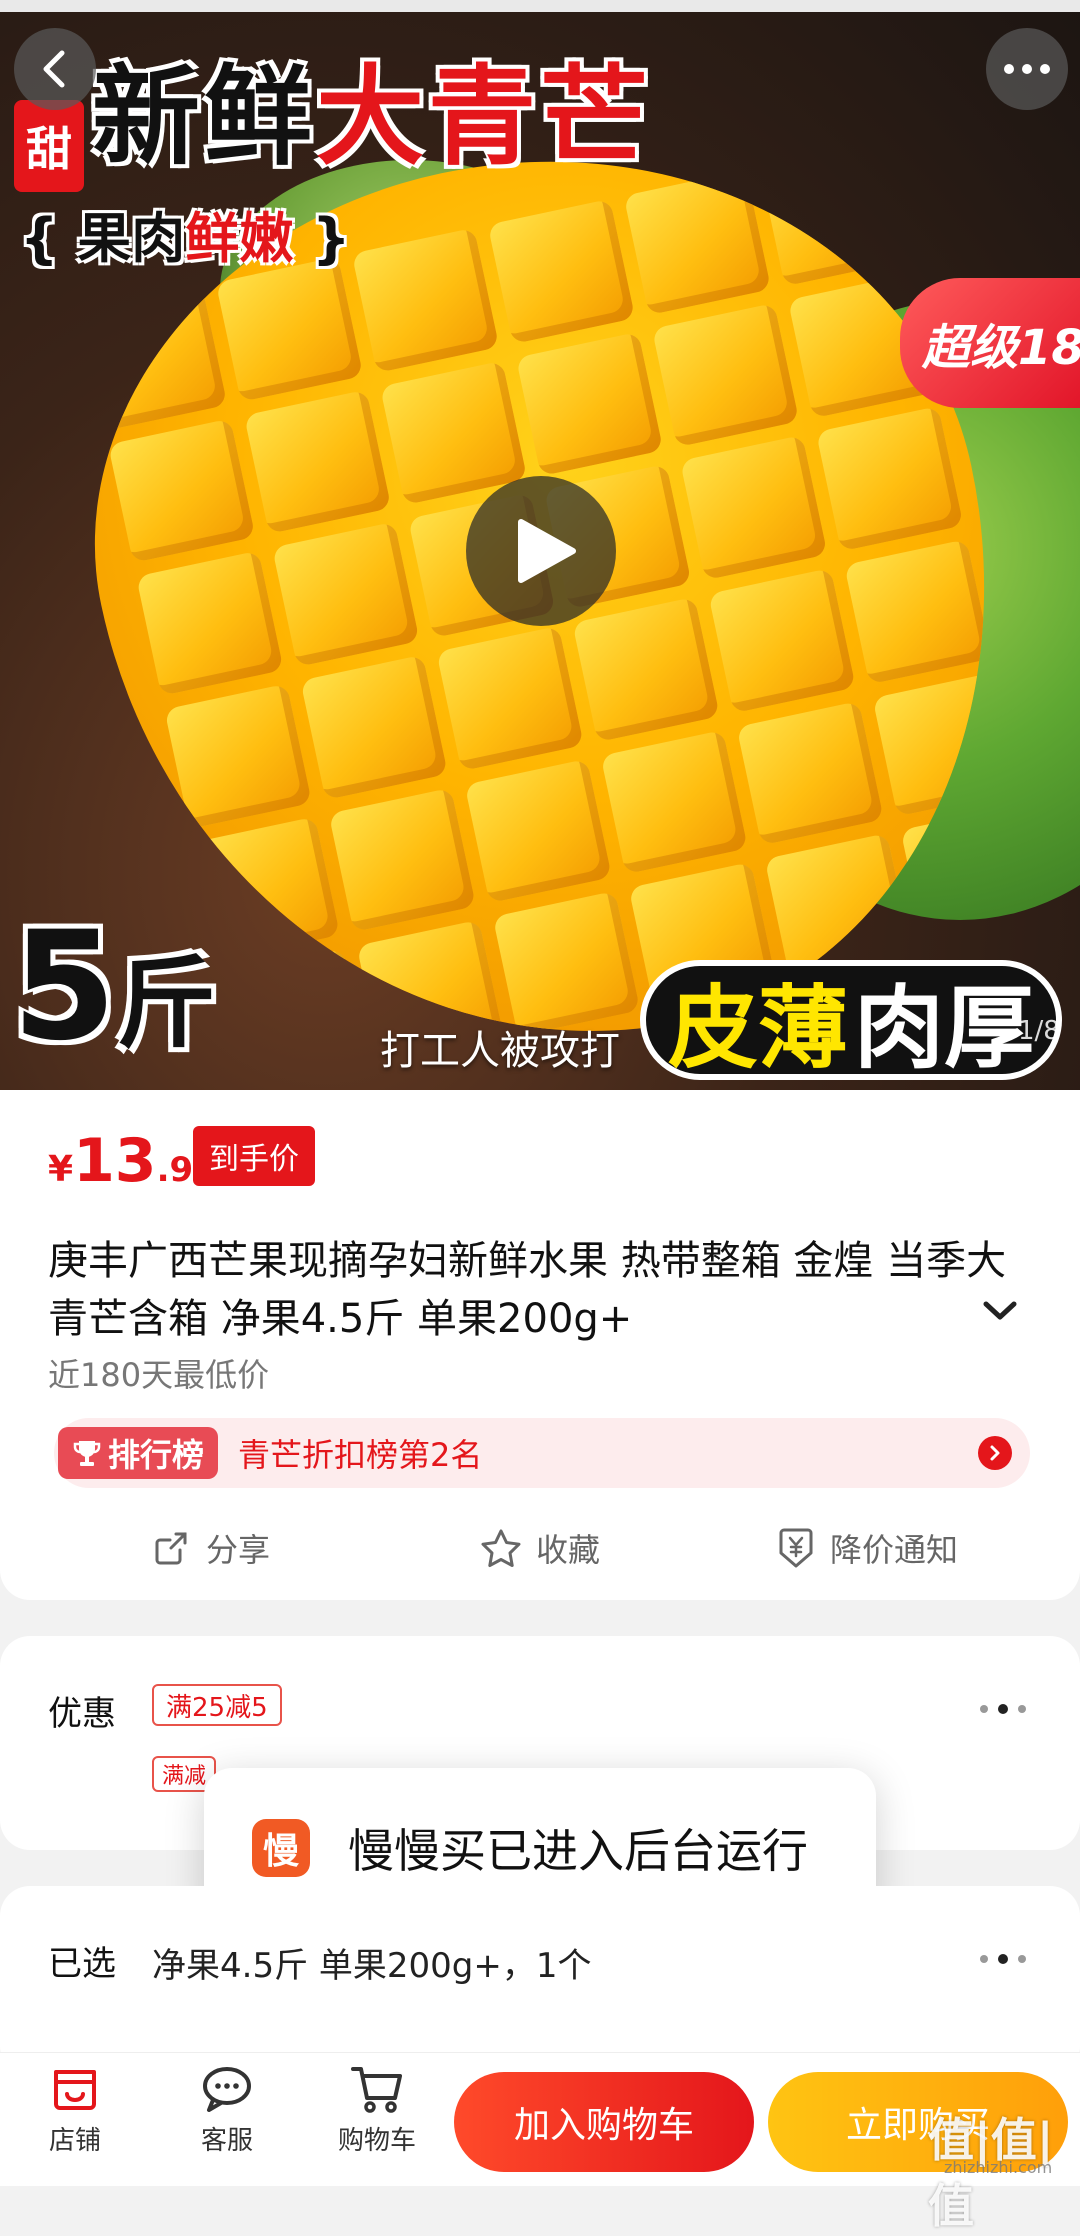 The width and height of the screenshot is (1080, 2236). What do you see at coordinates (82, 1714) in the screenshot?
I see `promotion-label: 优惠` at bounding box center [82, 1714].